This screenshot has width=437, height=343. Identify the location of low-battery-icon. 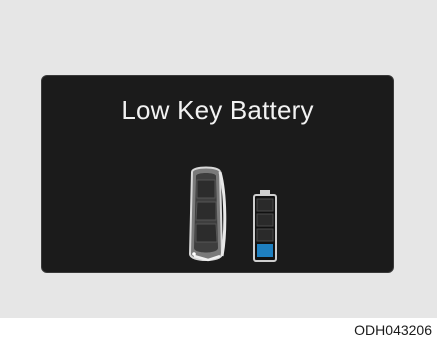
(265, 226).